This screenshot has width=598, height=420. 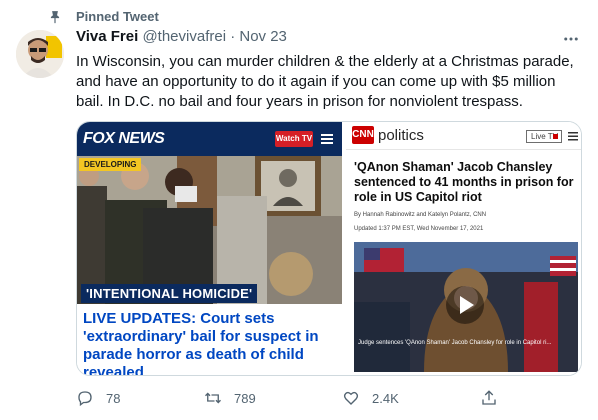 What do you see at coordinates (363, 135) in the screenshot?
I see `cnn-logo: CNN` at bounding box center [363, 135].